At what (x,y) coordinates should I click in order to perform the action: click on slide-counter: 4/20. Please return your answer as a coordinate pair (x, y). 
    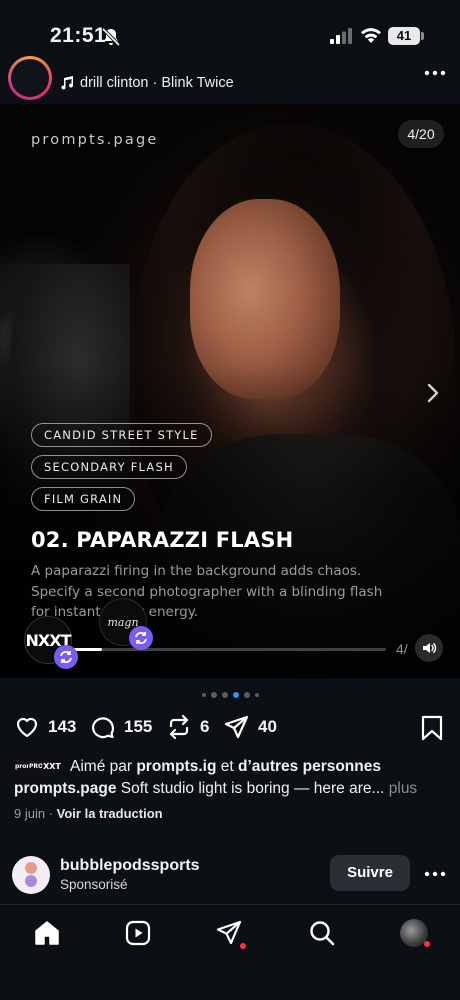
    Looking at the image, I should click on (421, 134).